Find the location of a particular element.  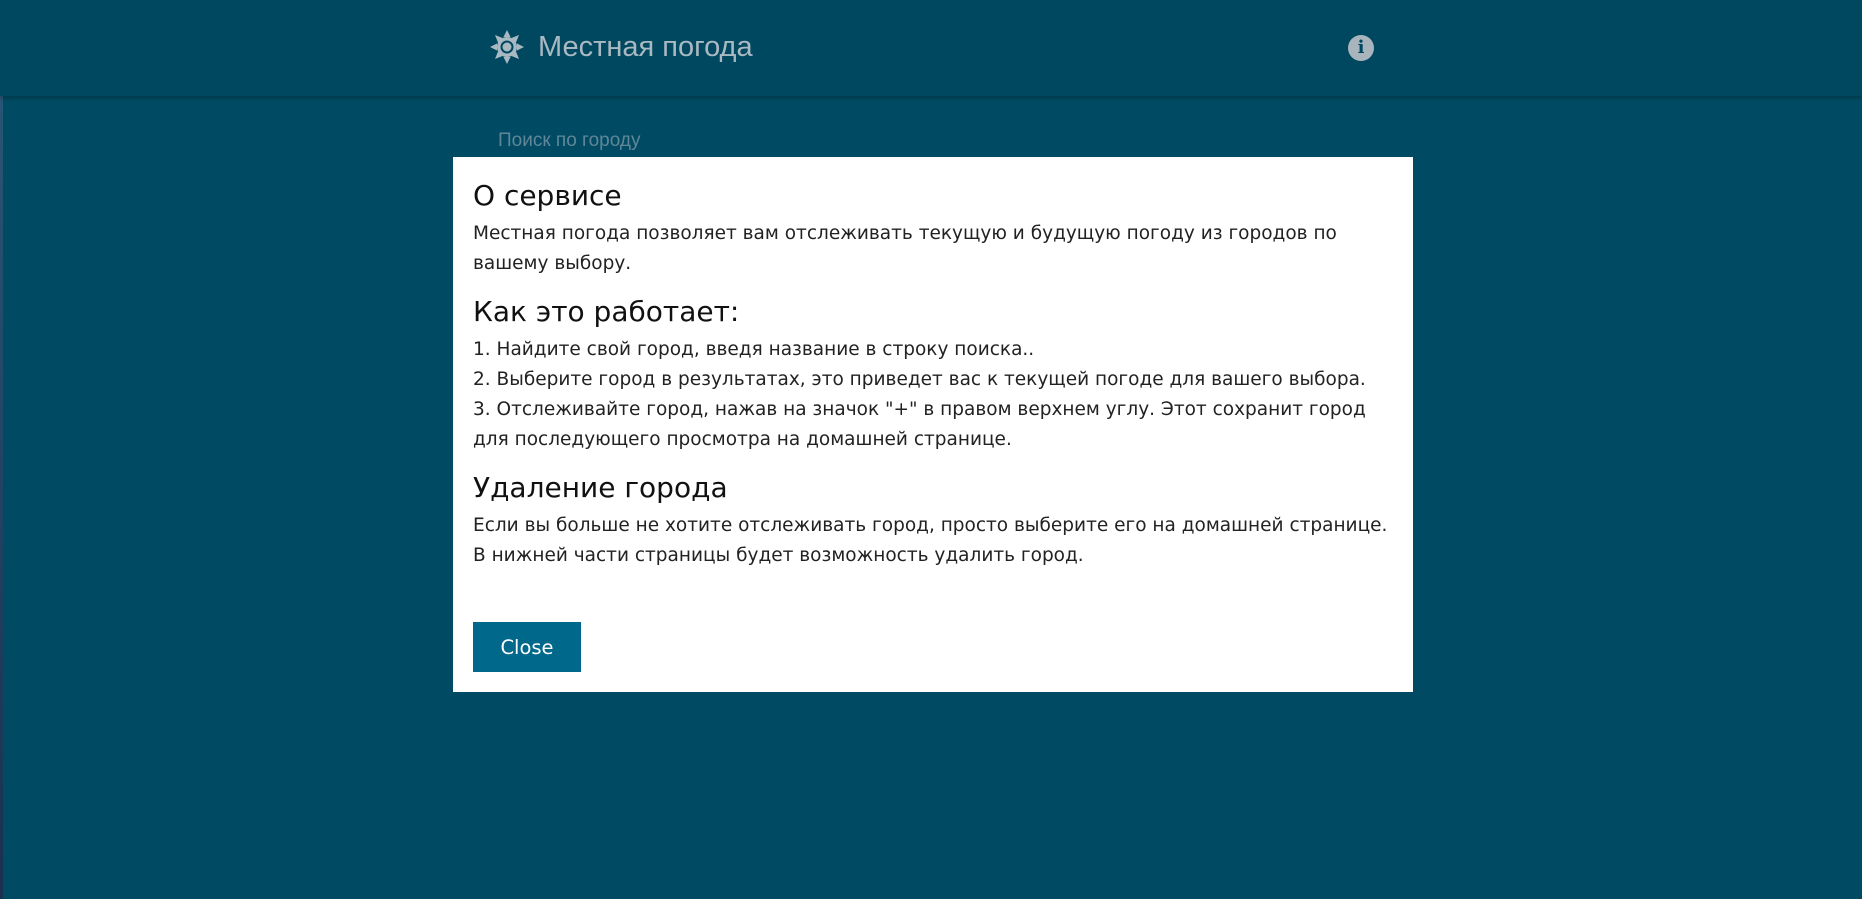

info-icon: i is located at coordinates (1361, 48).